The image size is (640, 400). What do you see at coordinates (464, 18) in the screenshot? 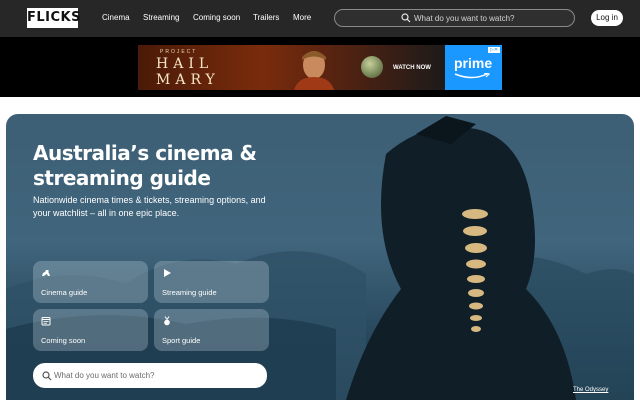
I see `header-search-placeholder: What do you want to watch?` at bounding box center [464, 18].